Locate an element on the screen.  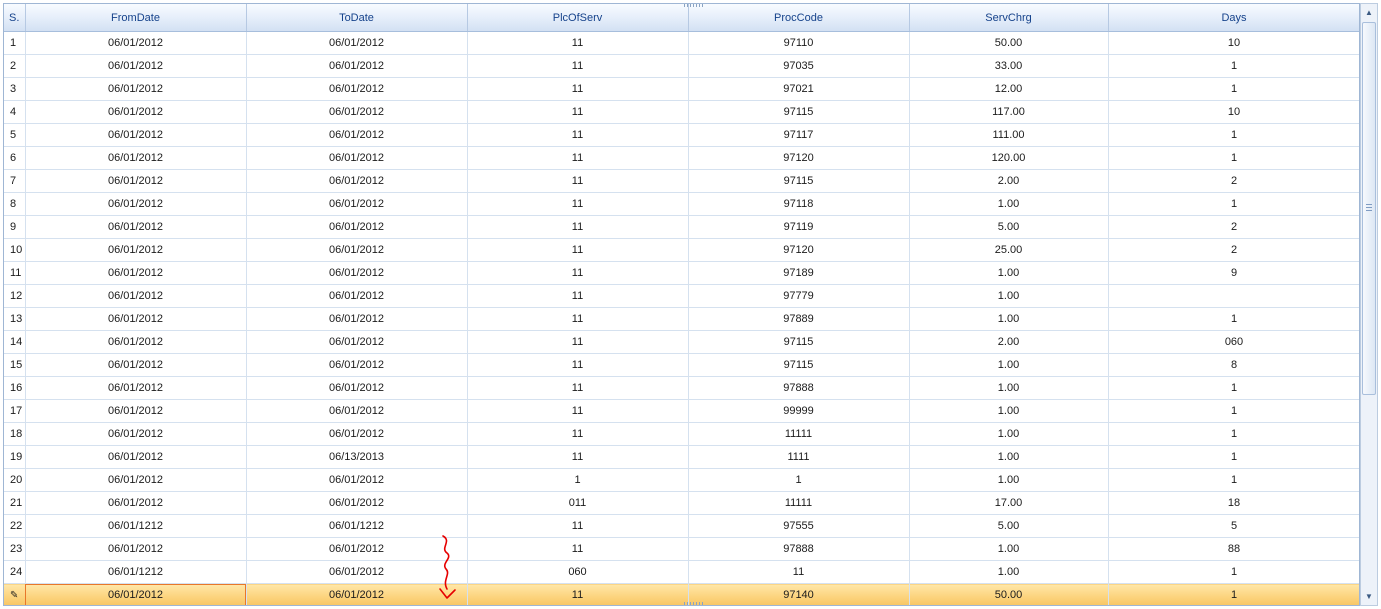
cell-days: 060 is located at coordinates (1233, 342).